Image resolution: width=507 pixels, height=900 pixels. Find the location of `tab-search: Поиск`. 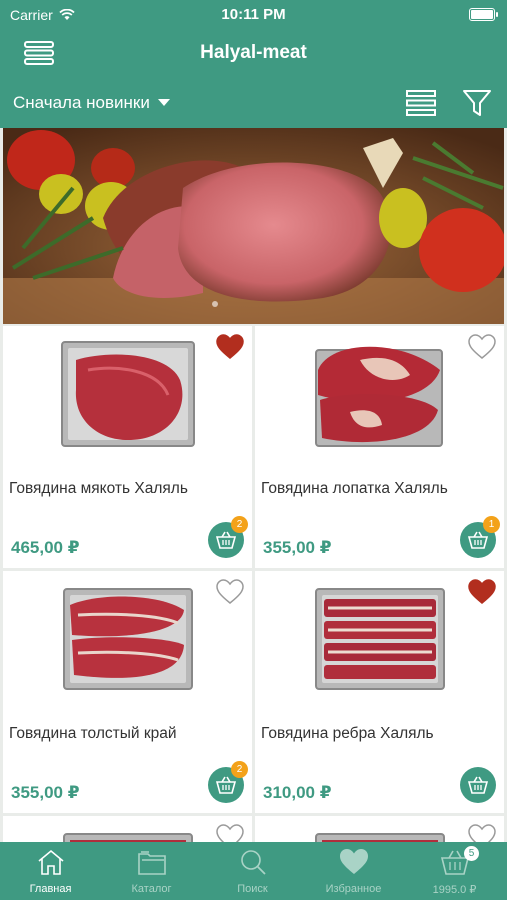

tab-search: Поиск is located at coordinates (252, 871).